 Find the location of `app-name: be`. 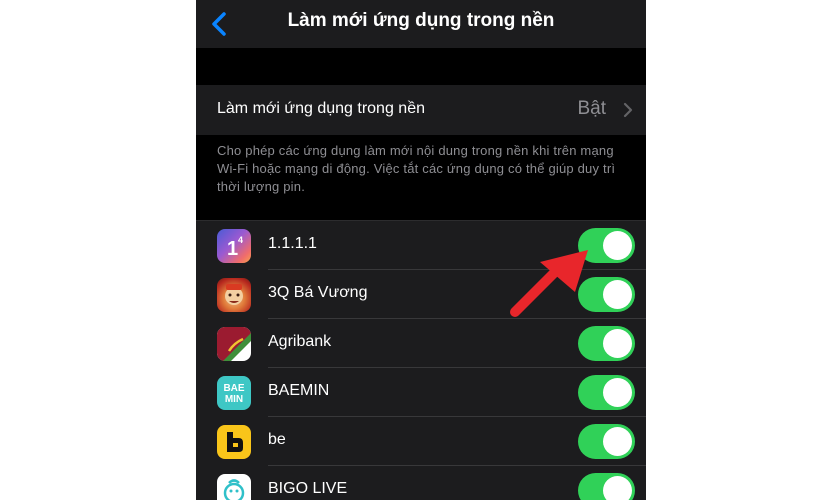

app-name: be is located at coordinates (277, 439).